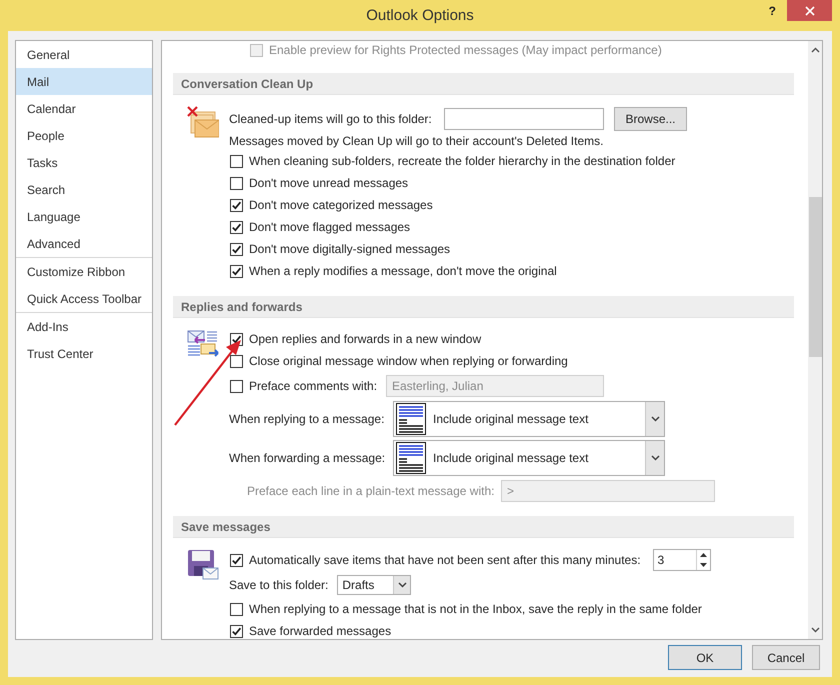  Describe the element at coordinates (445, 560) in the screenshot. I see `checkbox-label: Automatically save items that have not been sent after this many minutes:` at that location.